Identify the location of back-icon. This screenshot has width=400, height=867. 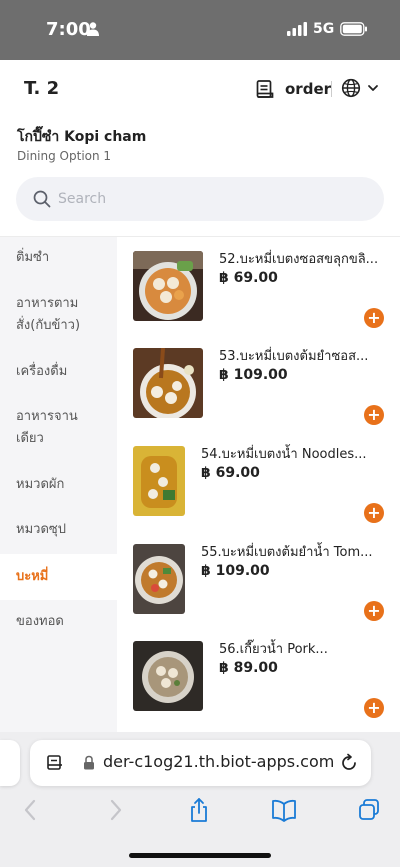
(30, 810).